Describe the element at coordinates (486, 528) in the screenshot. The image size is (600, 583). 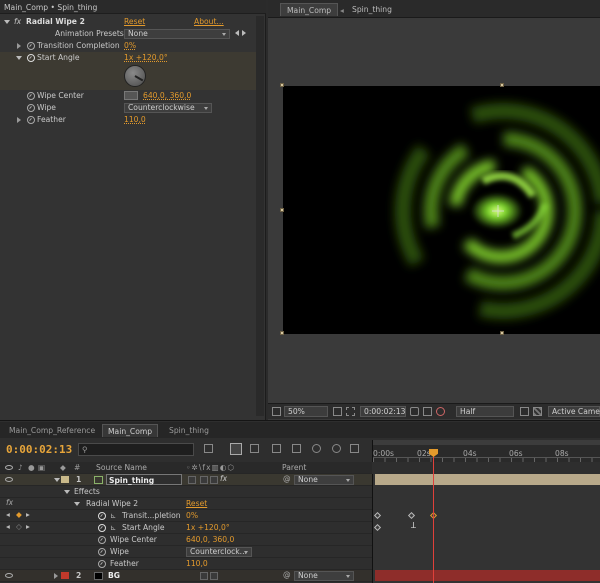
I see `timeline-tracks: ꓕ` at that location.